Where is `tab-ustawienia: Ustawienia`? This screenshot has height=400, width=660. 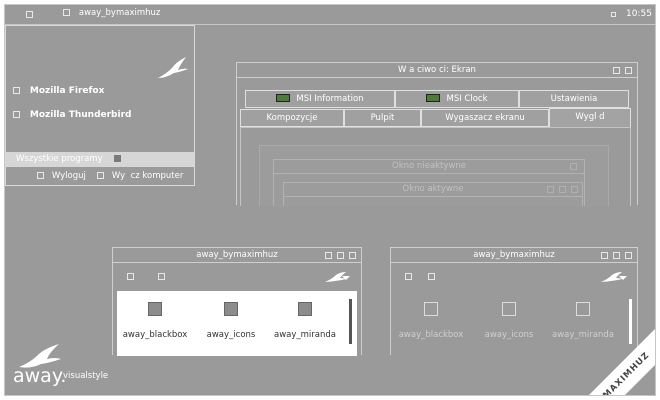 tab-ustawienia: Ustawienia is located at coordinates (574, 99).